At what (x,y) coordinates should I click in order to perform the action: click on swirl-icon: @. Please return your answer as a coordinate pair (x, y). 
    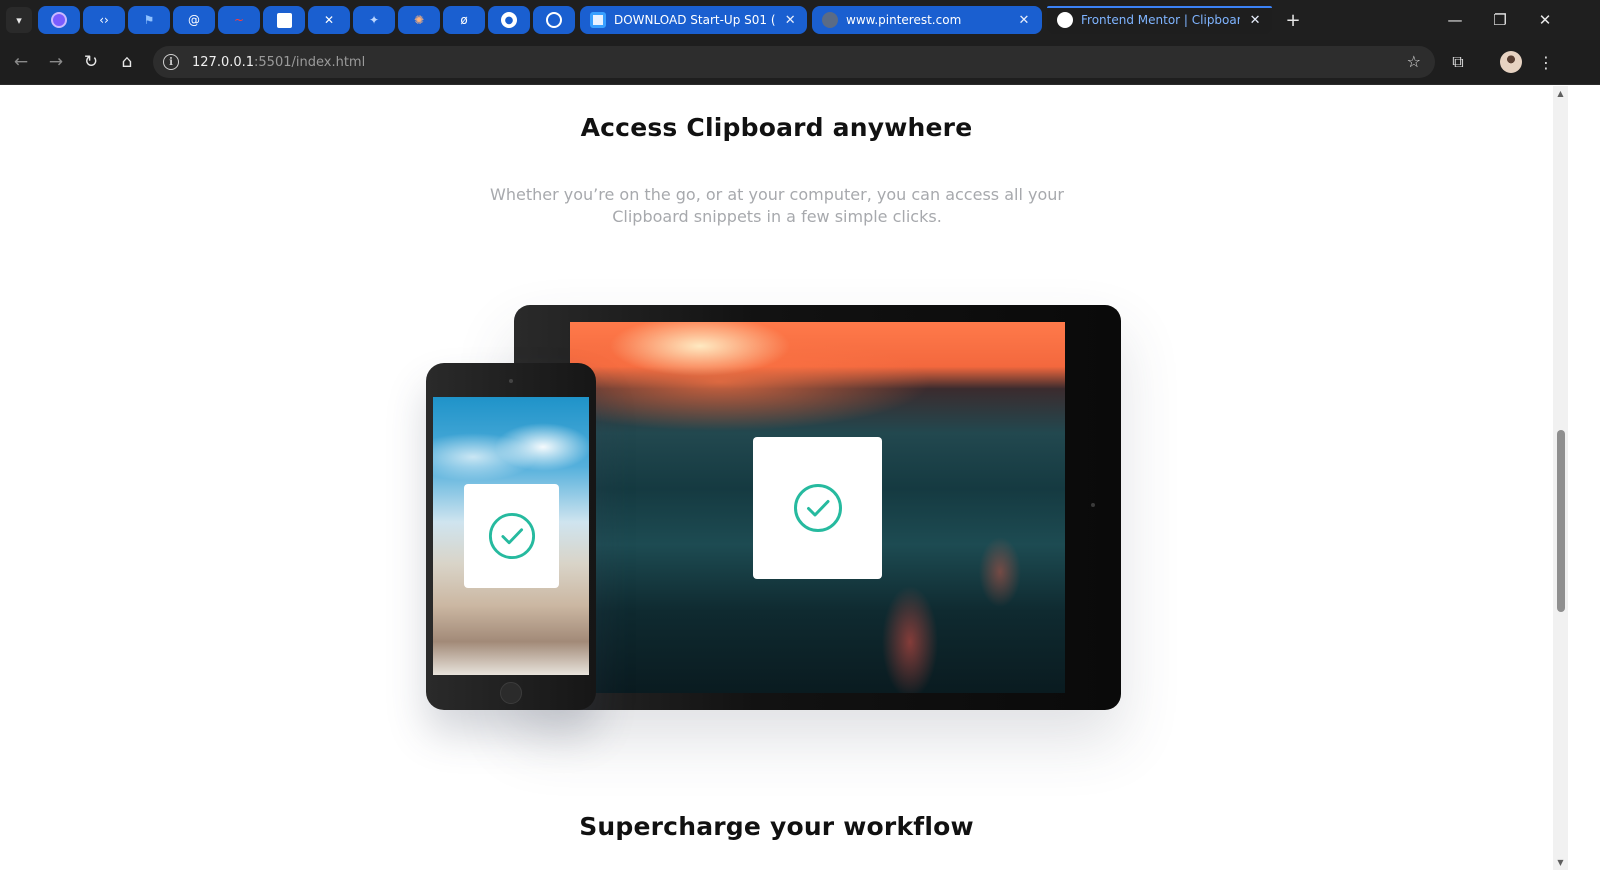
    Looking at the image, I should click on (194, 20).